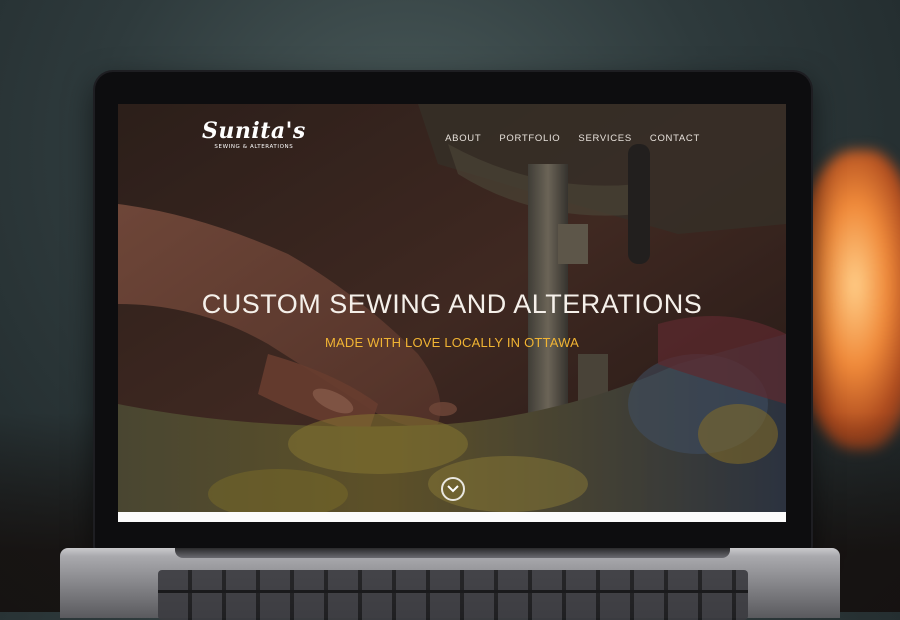 The image size is (900, 620). What do you see at coordinates (572, 138) in the screenshot?
I see `main-nav: ABOUT PORTFOLIO SERVICES CONTACT` at bounding box center [572, 138].